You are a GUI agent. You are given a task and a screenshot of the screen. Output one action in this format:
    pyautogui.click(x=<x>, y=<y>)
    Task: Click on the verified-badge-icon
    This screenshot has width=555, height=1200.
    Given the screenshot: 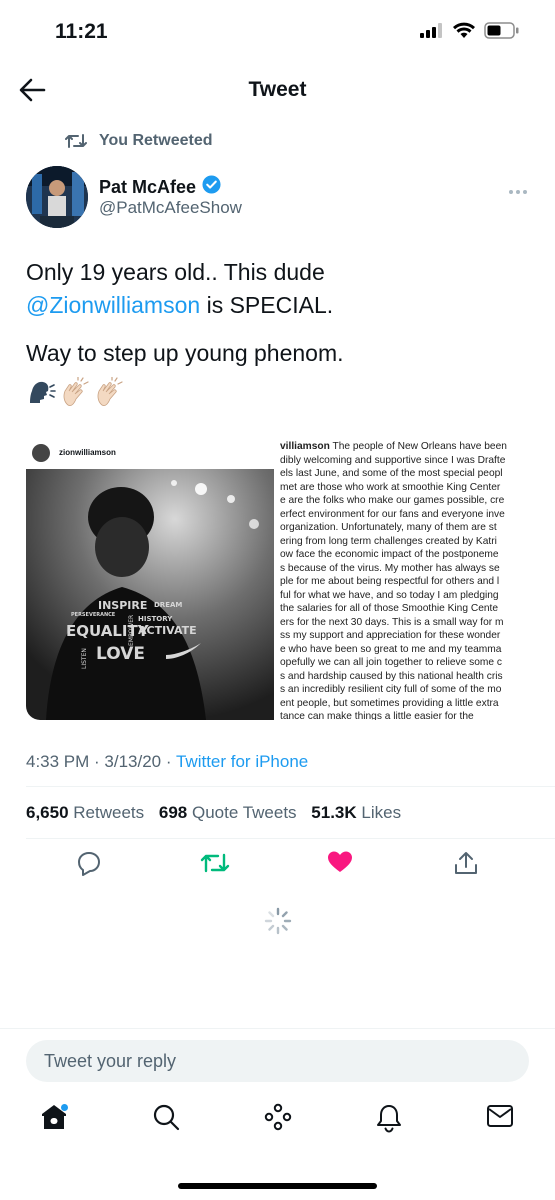 What is the action you would take?
    pyautogui.click(x=211, y=187)
    